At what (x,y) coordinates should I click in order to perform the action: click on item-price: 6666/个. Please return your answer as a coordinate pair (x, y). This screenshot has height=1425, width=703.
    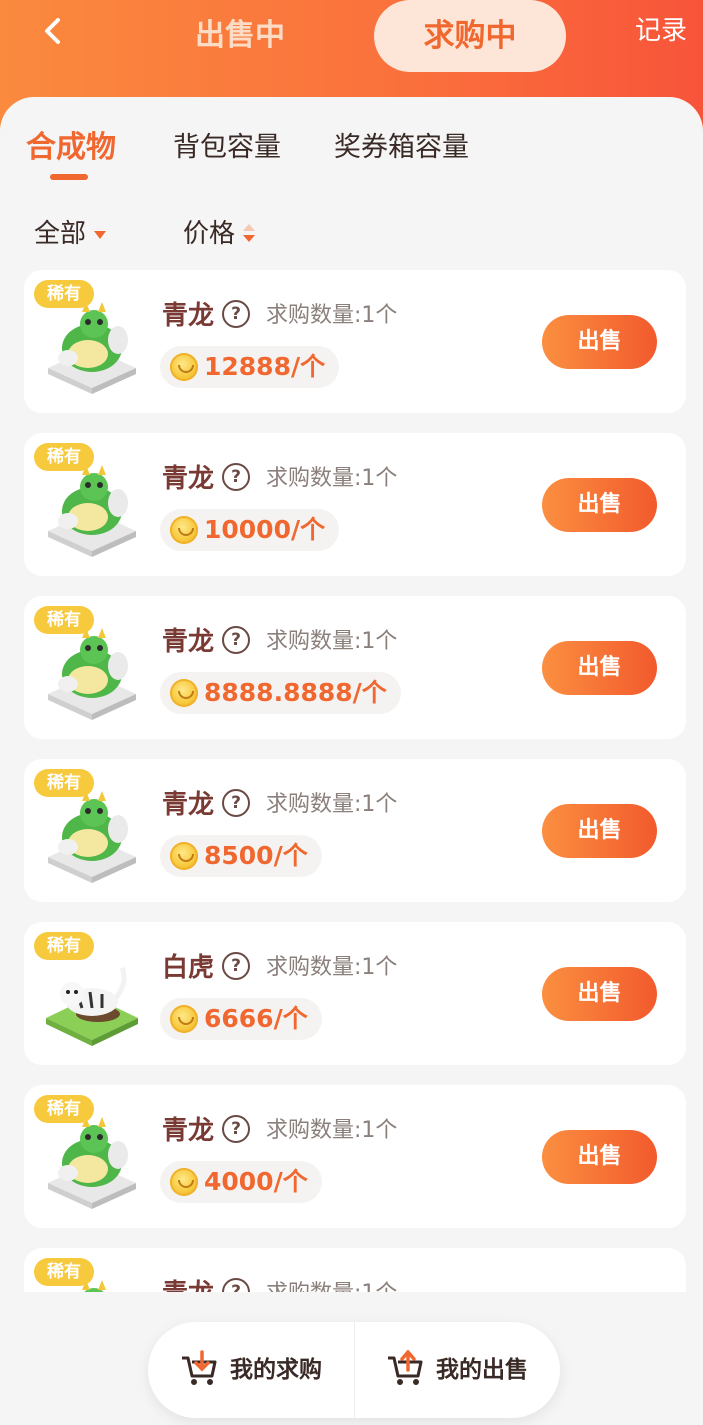
    Looking at the image, I should click on (241, 1019).